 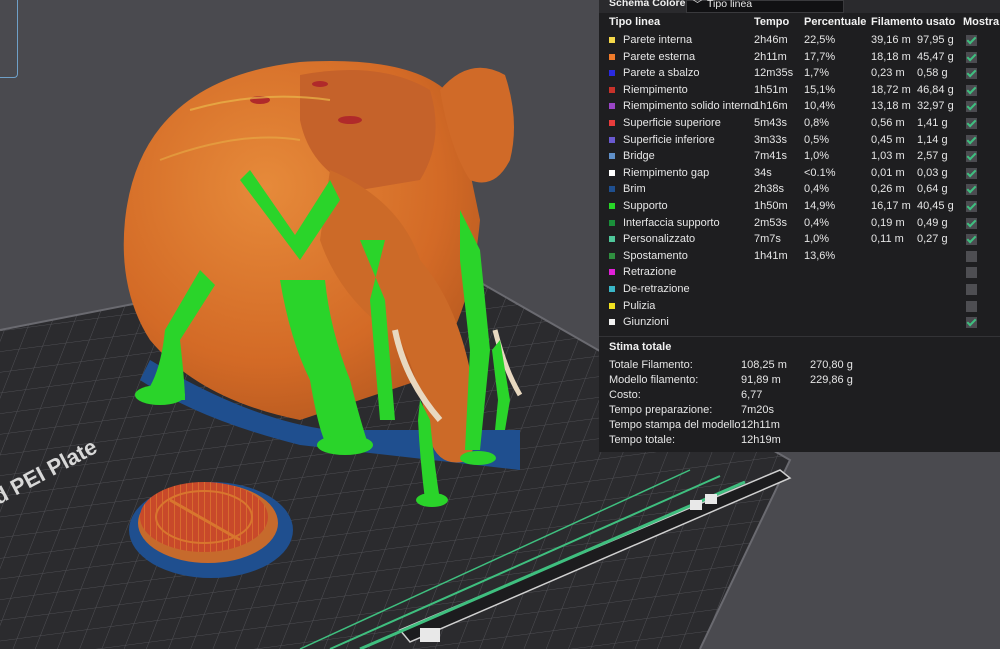 I want to click on color-scheme-header: Schema Colore ﹀ Tipo linea, so click(x=799, y=6).